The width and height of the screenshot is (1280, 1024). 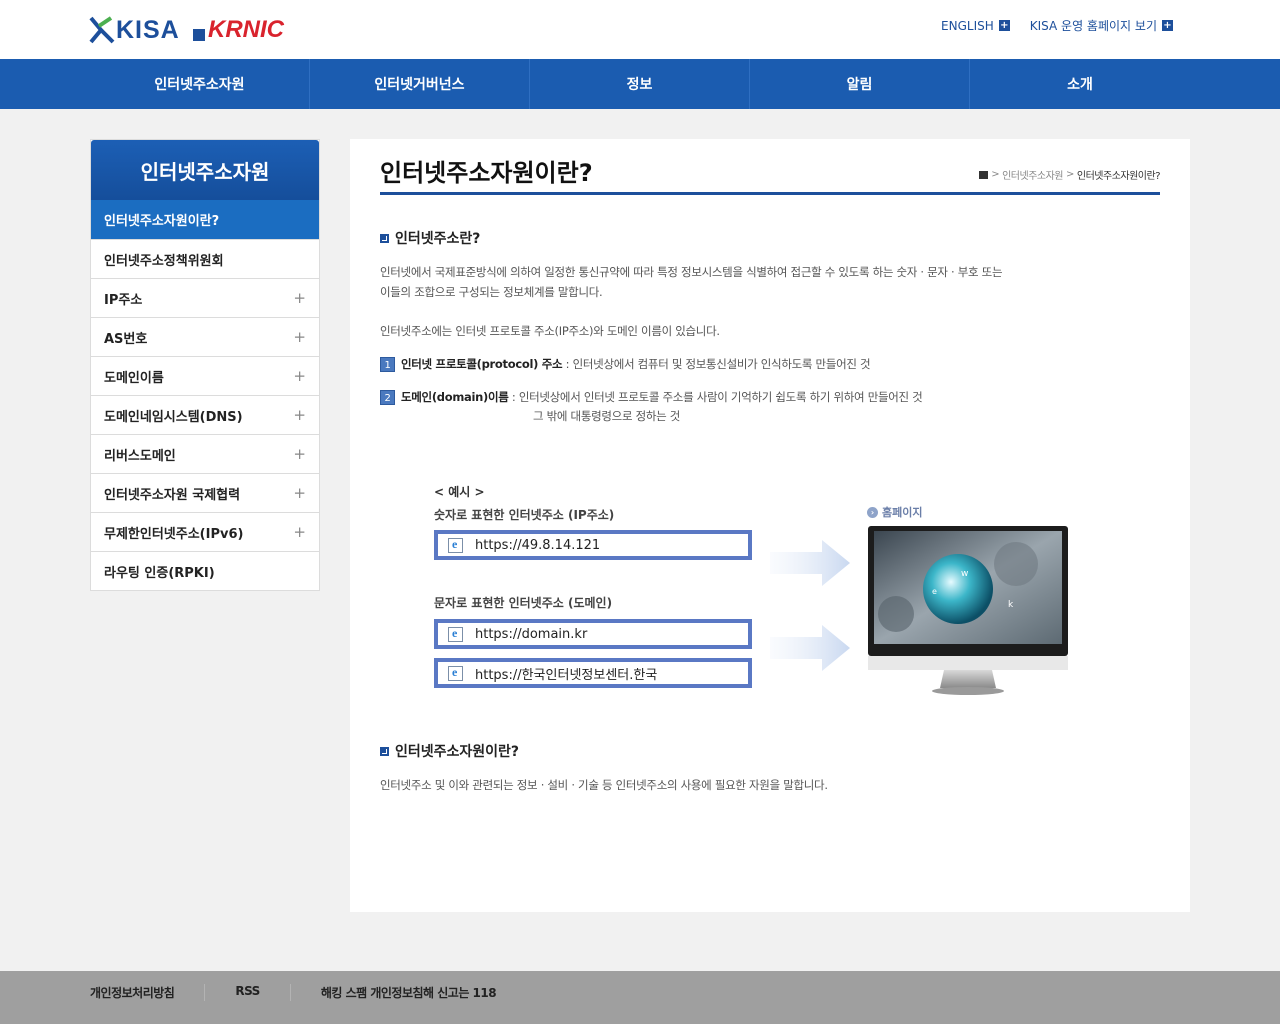 I want to click on side-menu-item-label: AS번호, so click(x=126, y=339).